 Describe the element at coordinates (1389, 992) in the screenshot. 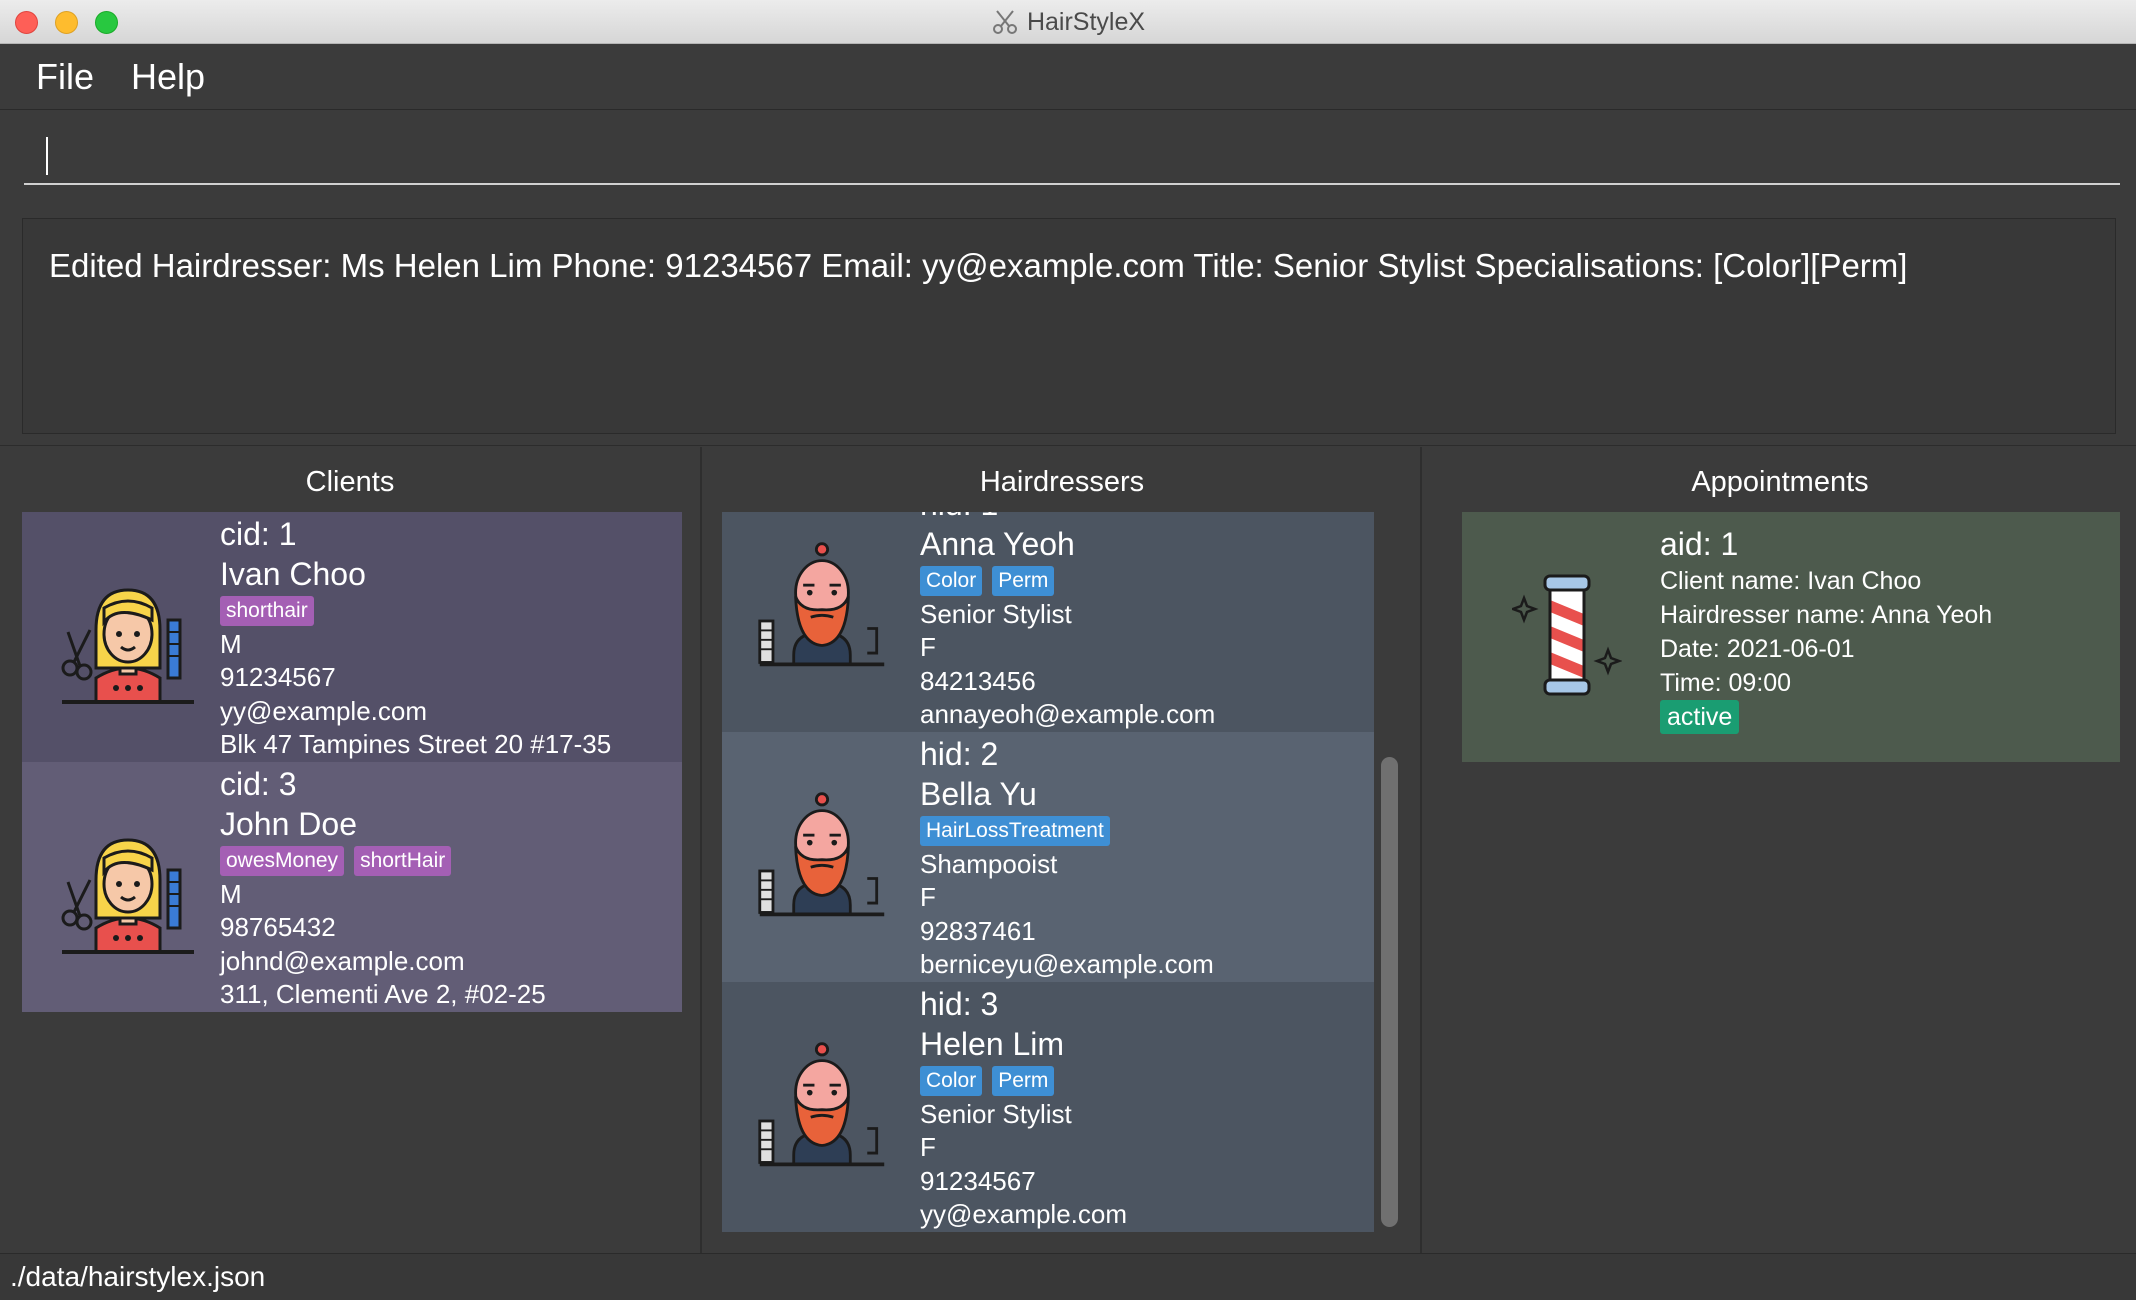

I see `hairdresser-list-scrollbar` at that location.